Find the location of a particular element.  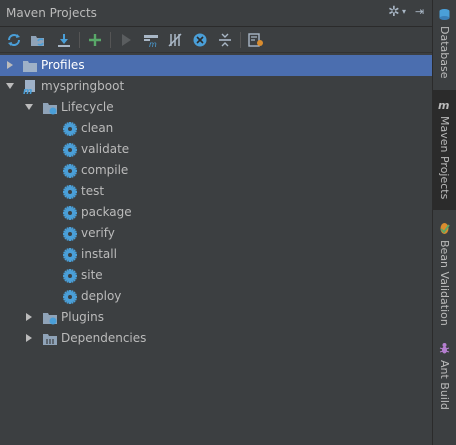

tab-label: Maven Projects is located at coordinates (444, 158).